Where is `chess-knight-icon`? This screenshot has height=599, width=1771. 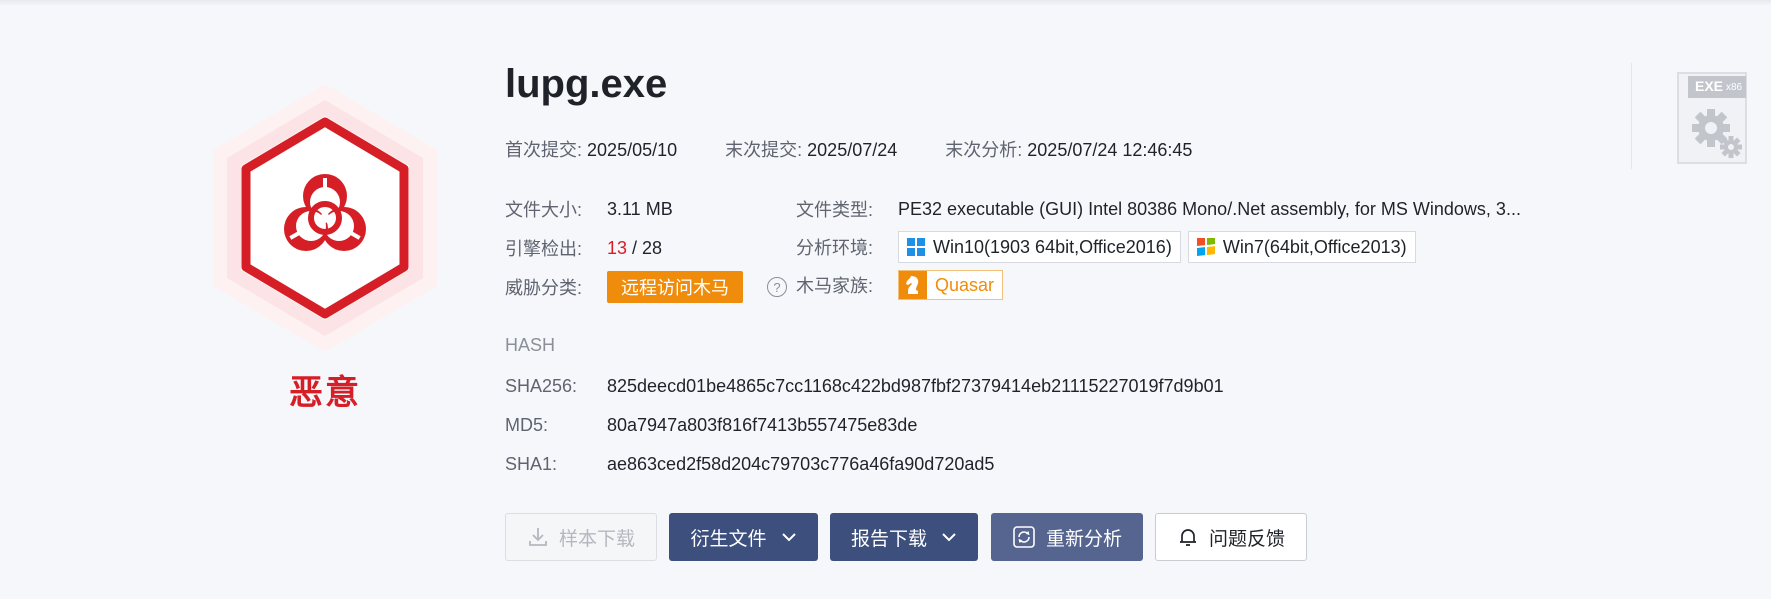
chess-knight-icon is located at coordinates (913, 285).